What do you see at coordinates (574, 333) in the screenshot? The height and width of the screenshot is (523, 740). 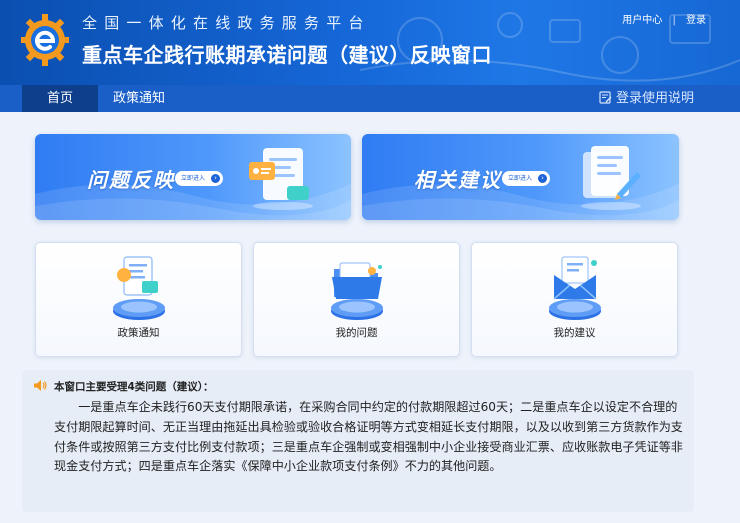 I see `tile-label: 我的建议` at bounding box center [574, 333].